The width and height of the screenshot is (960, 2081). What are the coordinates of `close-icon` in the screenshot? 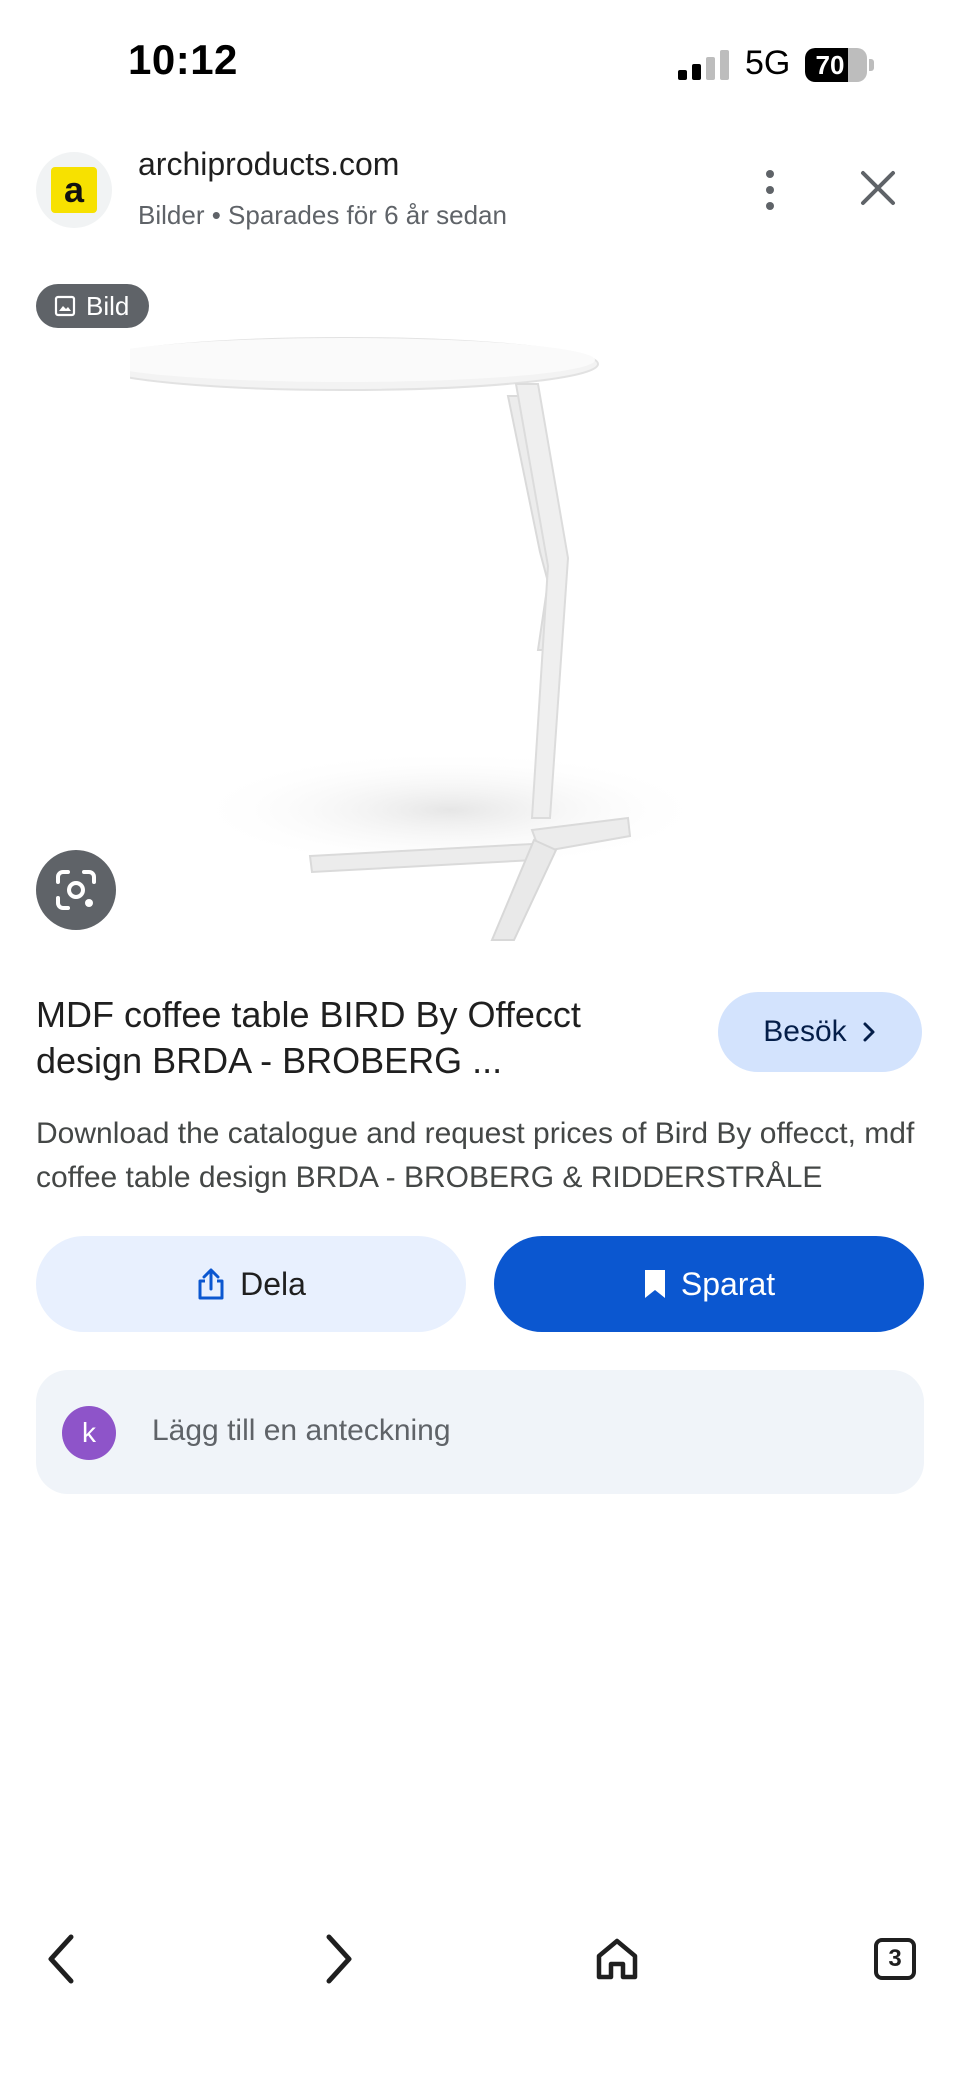 It's located at (878, 188).